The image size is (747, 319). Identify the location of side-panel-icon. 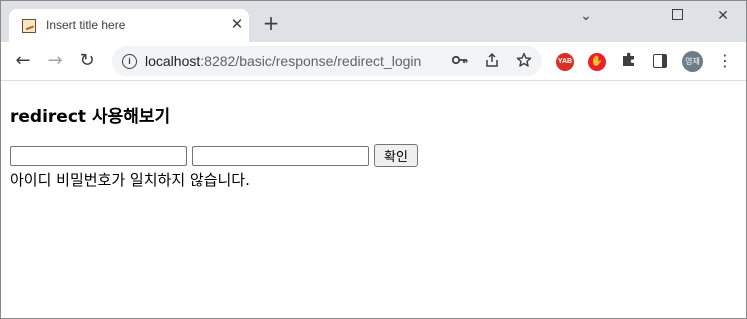
(660, 61).